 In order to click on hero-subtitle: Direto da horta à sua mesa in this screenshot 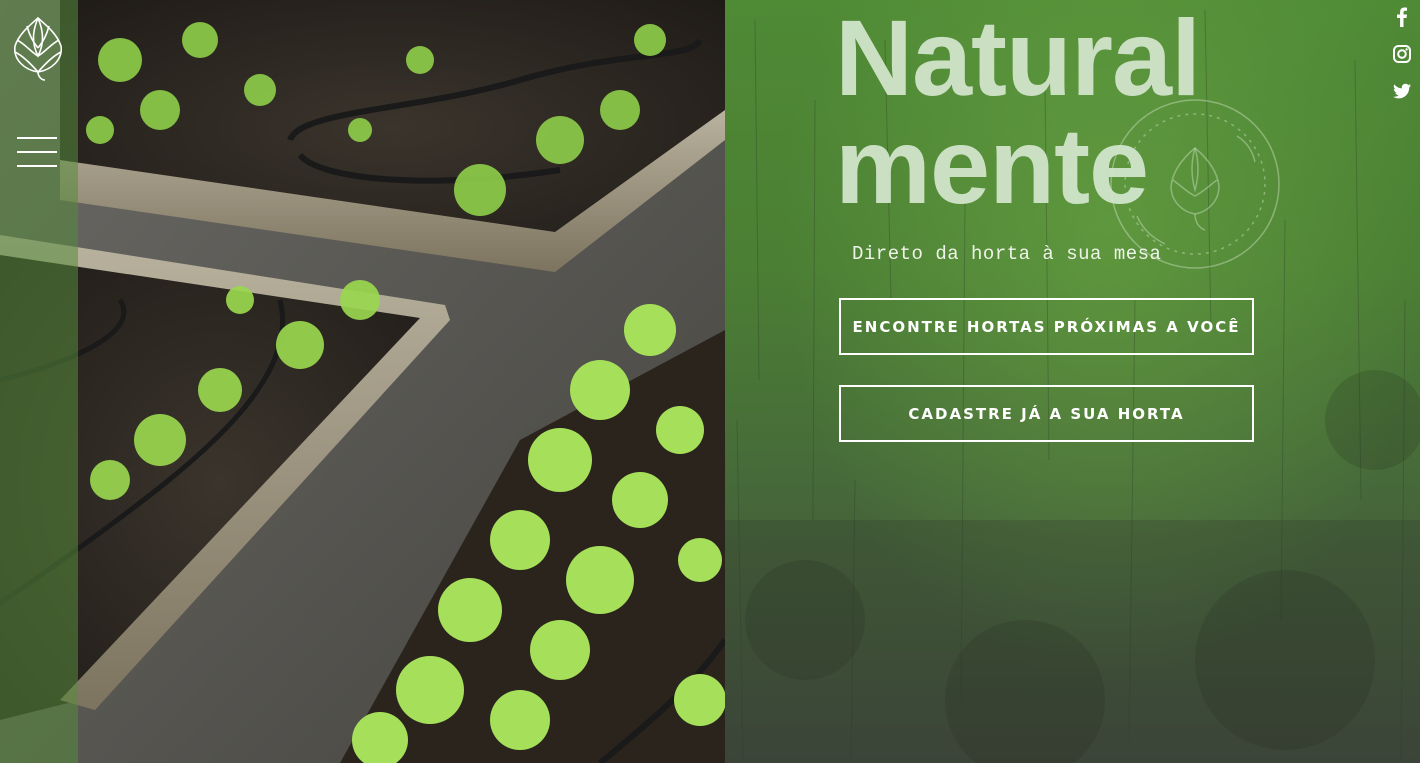, I will do `click(1007, 254)`.